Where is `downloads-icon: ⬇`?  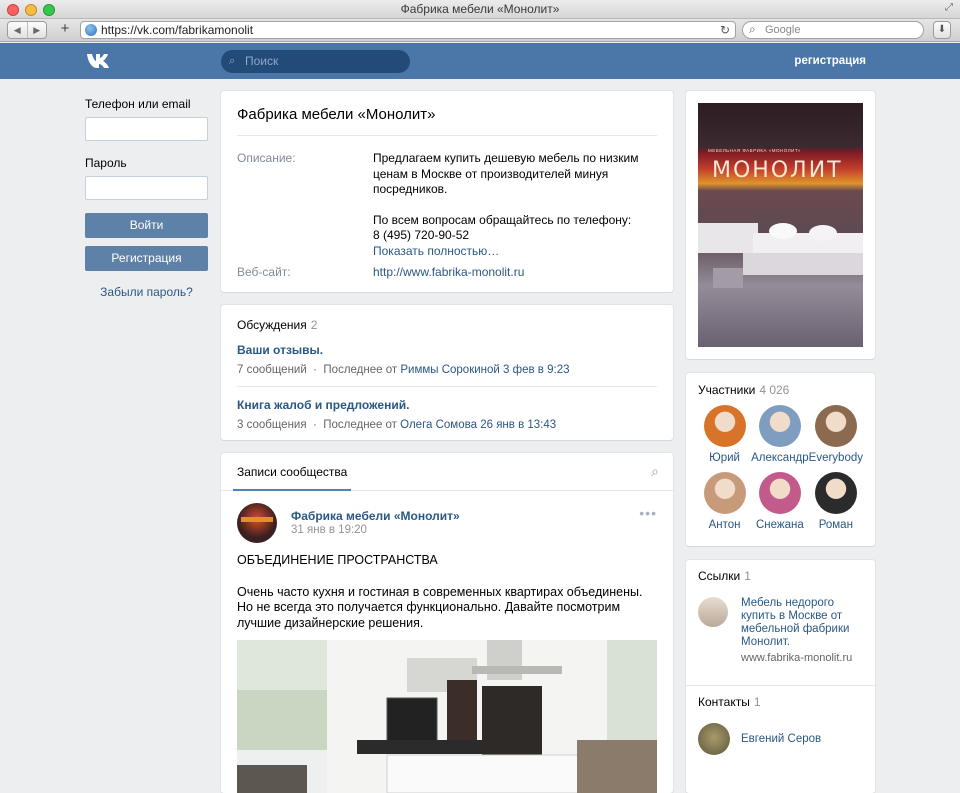 downloads-icon: ⬇ is located at coordinates (942, 30).